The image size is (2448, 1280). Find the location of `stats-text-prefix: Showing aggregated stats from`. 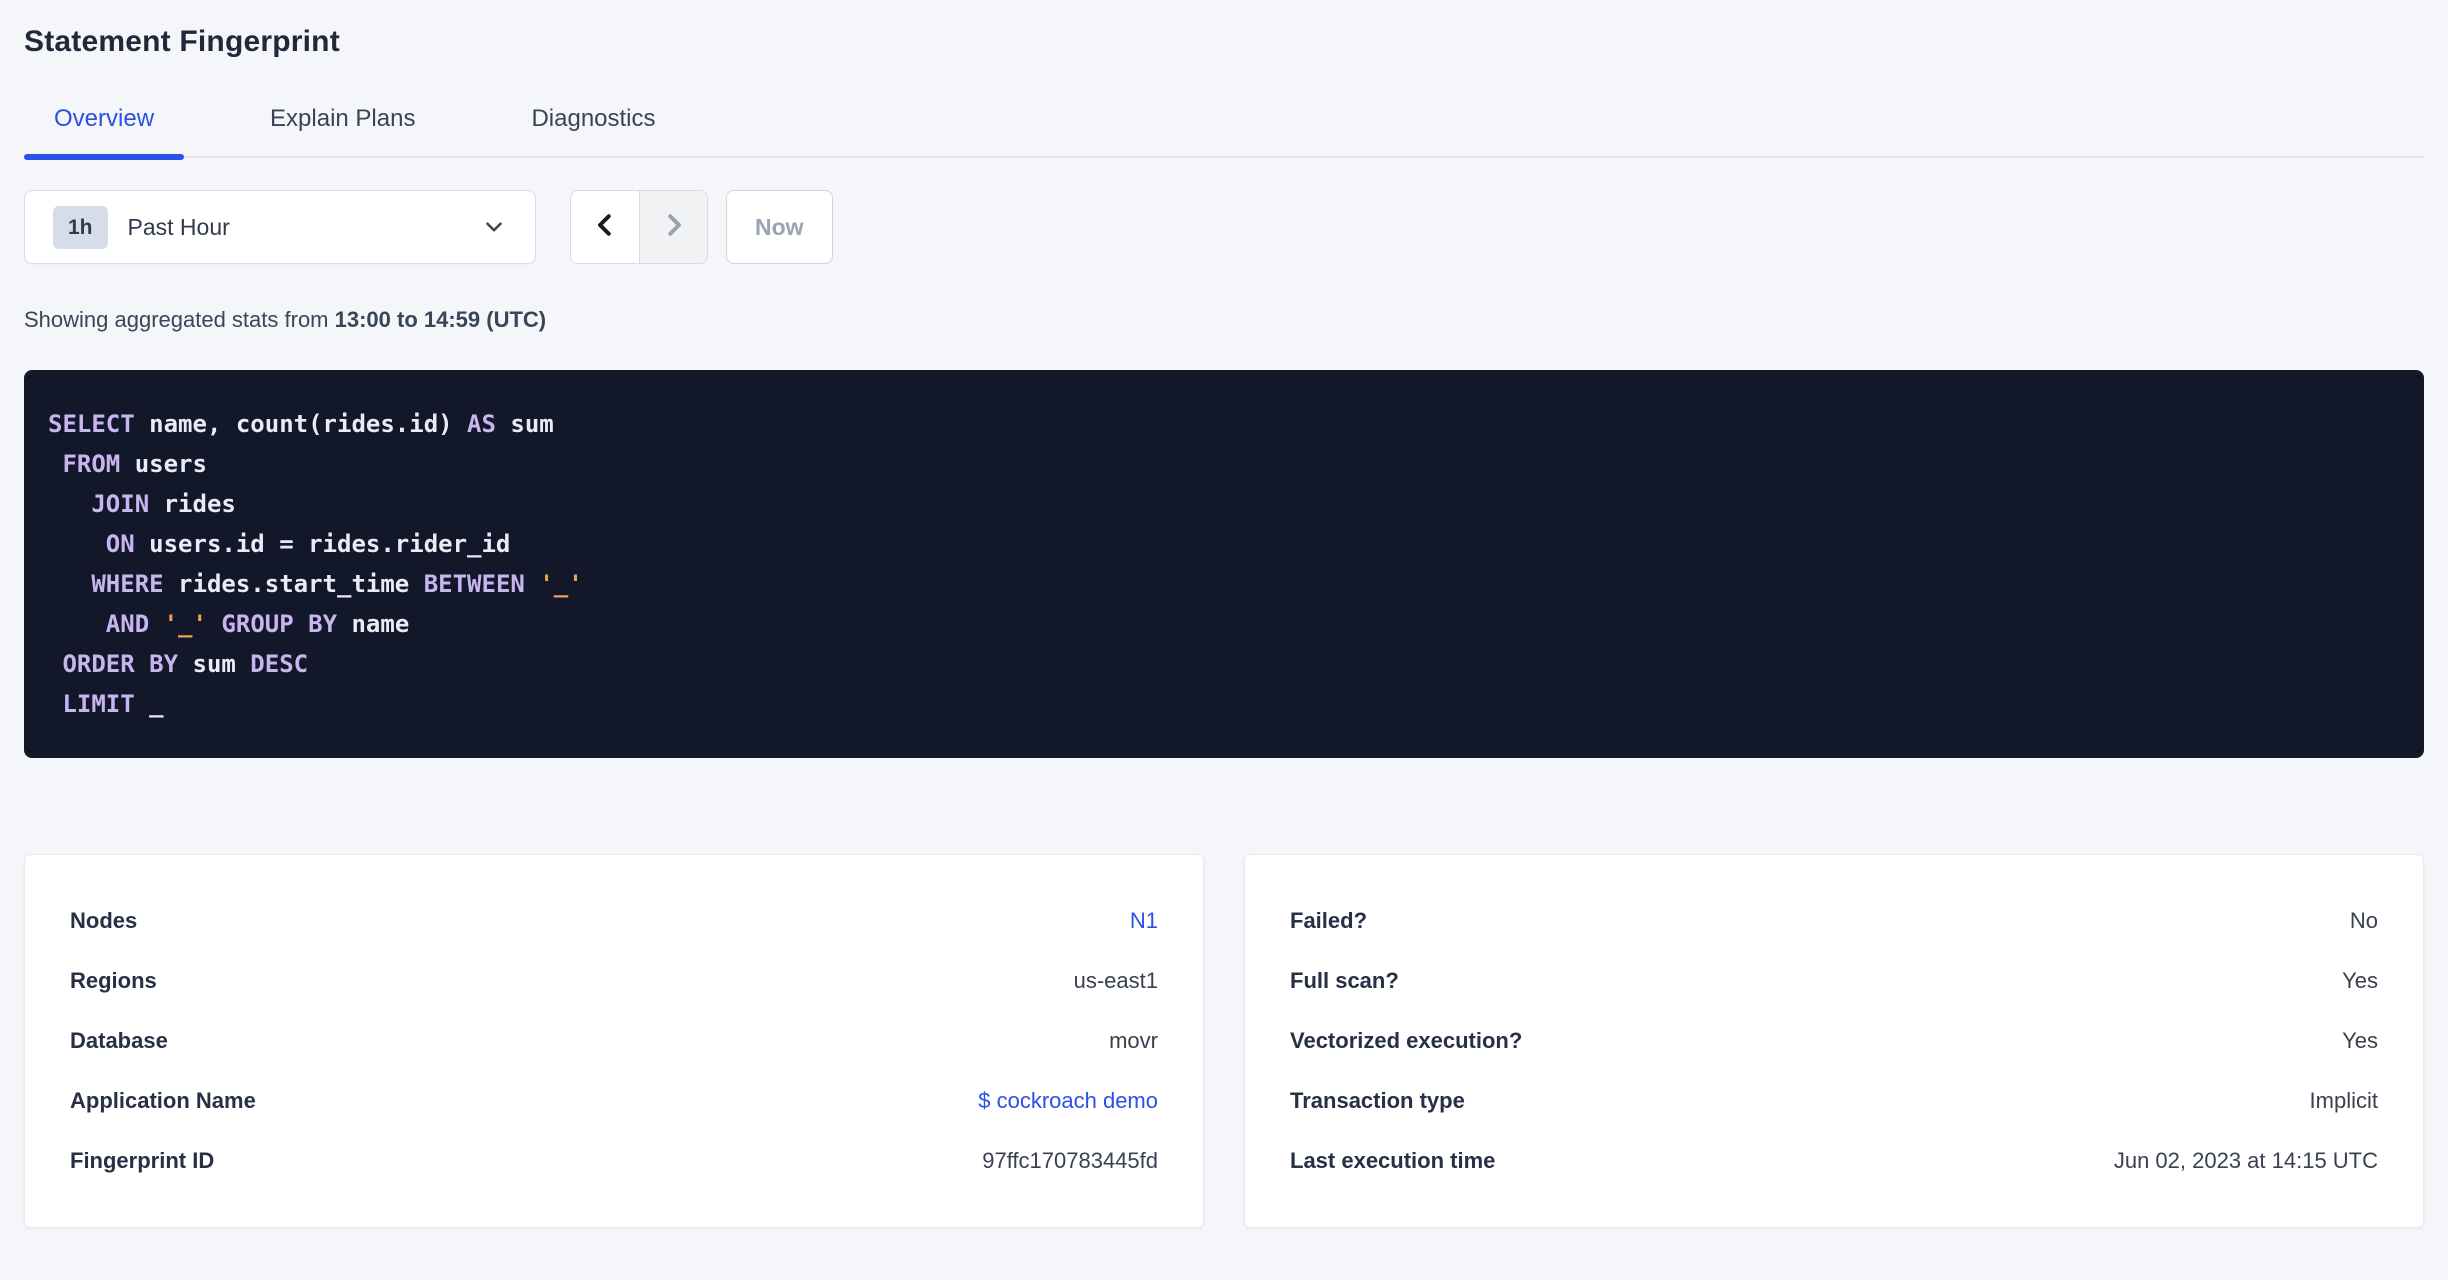

stats-text-prefix: Showing aggregated stats from is located at coordinates (179, 319).